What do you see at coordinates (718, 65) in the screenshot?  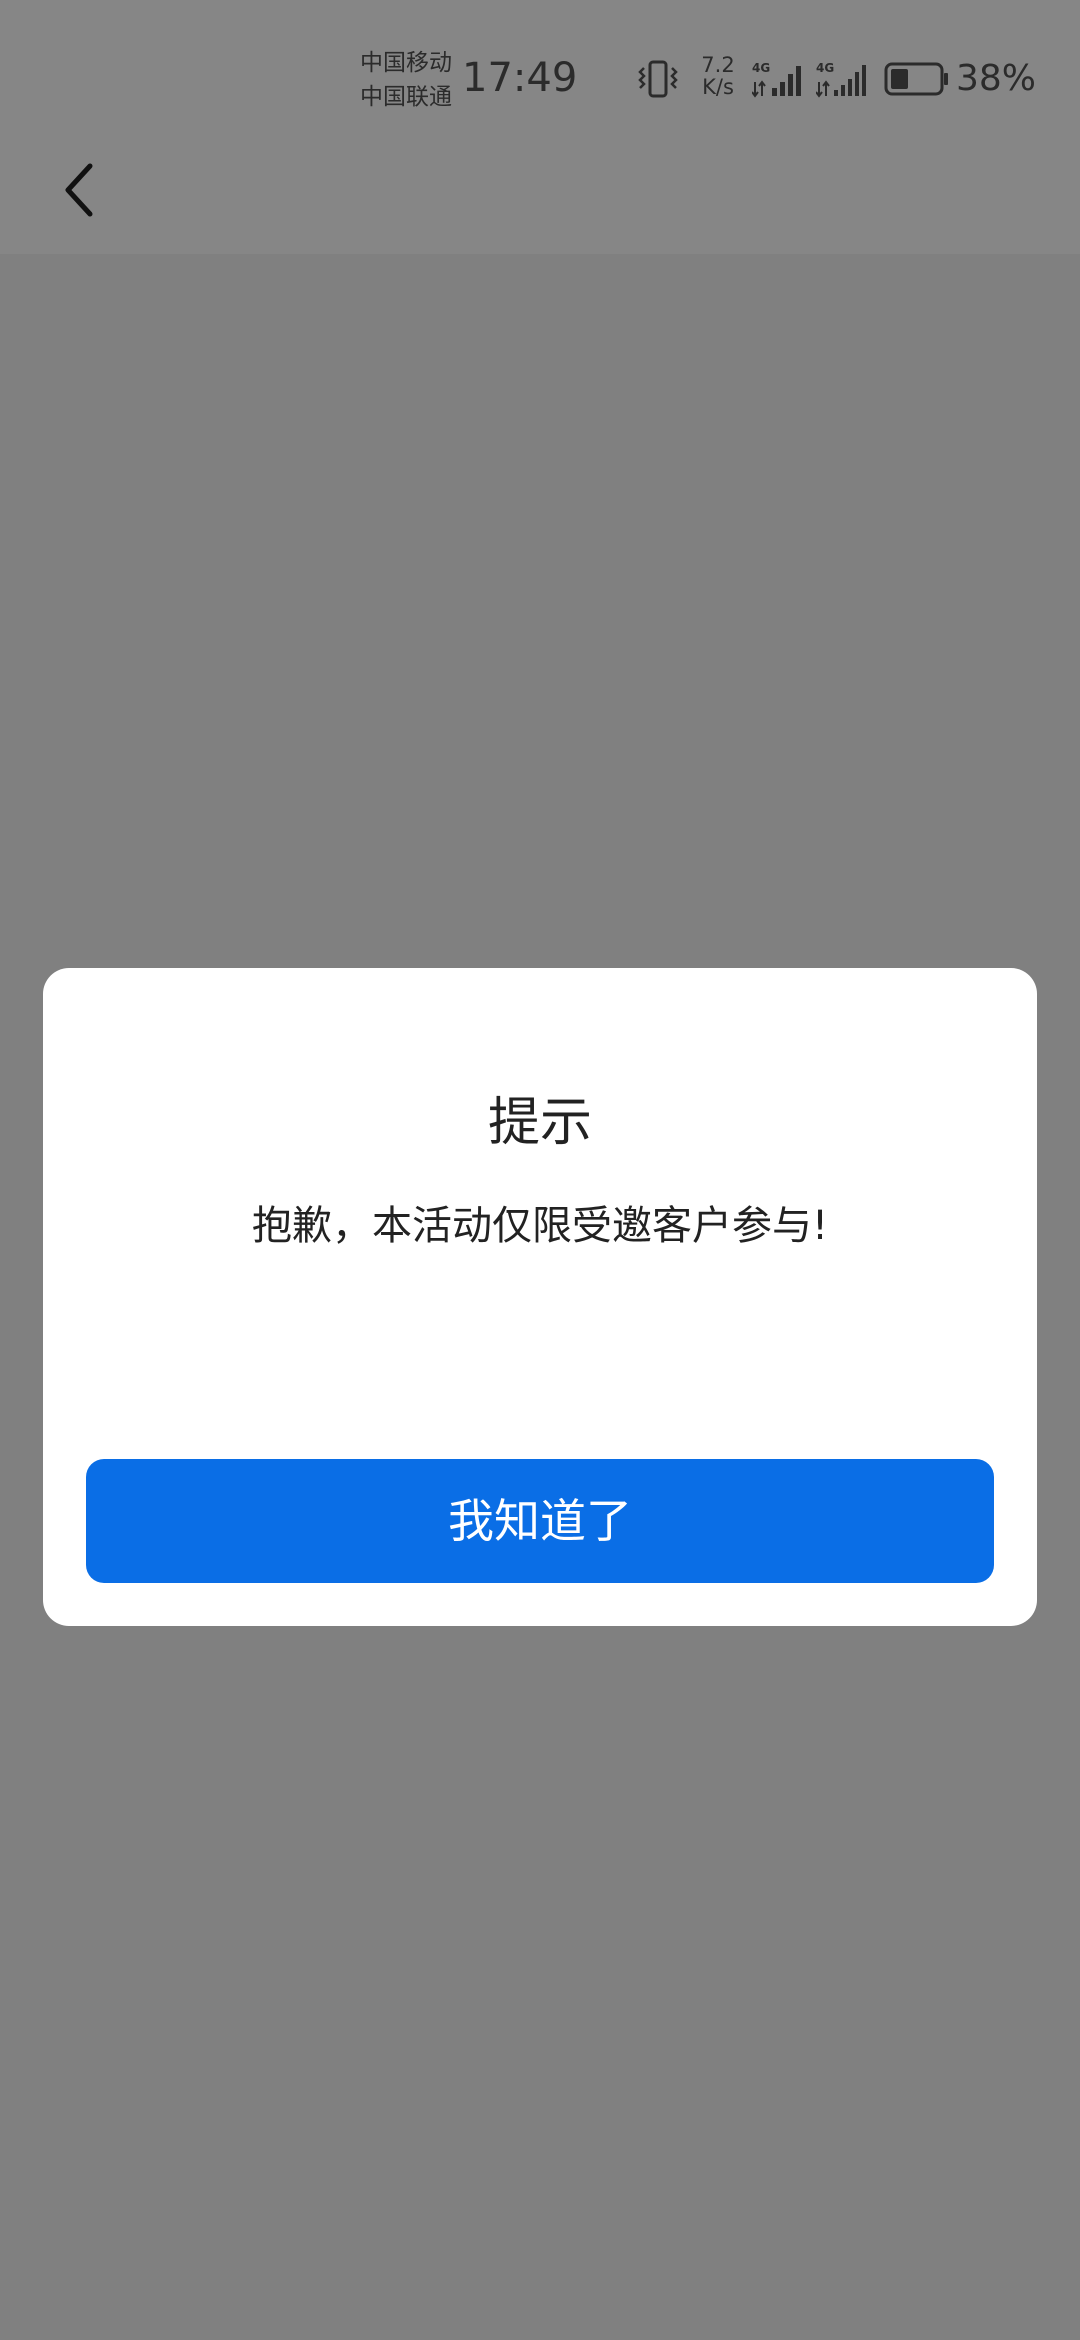 I see `network-speed-value: 7.2` at bounding box center [718, 65].